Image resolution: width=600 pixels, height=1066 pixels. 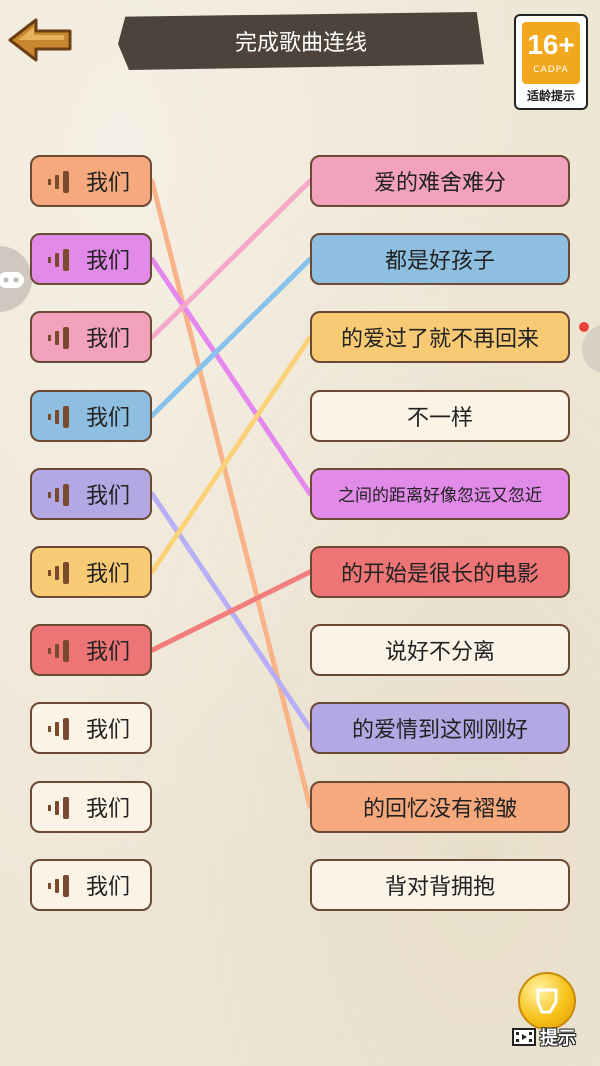 What do you see at coordinates (439, 731) in the screenshot?
I see `right-lyric-label: 的爱情到这刚刚好` at bounding box center [439, 731].